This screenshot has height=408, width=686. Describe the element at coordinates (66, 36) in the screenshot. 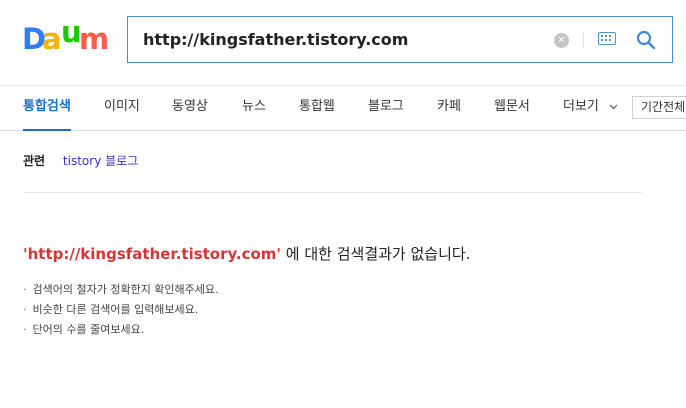

I see `daum-logo: D a u m` at that location.